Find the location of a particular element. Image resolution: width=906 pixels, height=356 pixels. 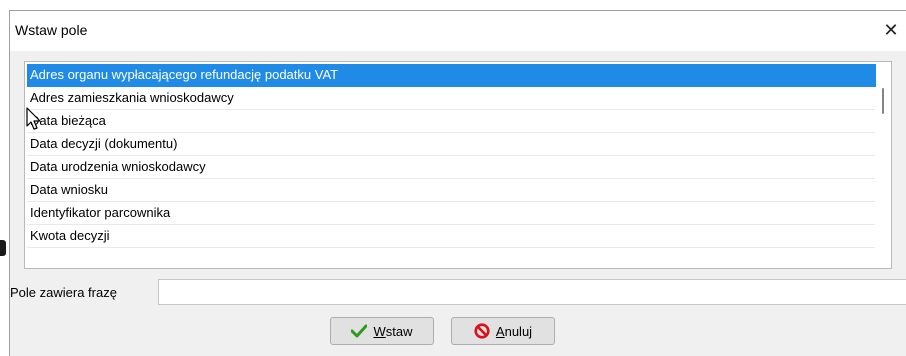

dialog-title: Wstaw pole is located at coordinates (51, 30).